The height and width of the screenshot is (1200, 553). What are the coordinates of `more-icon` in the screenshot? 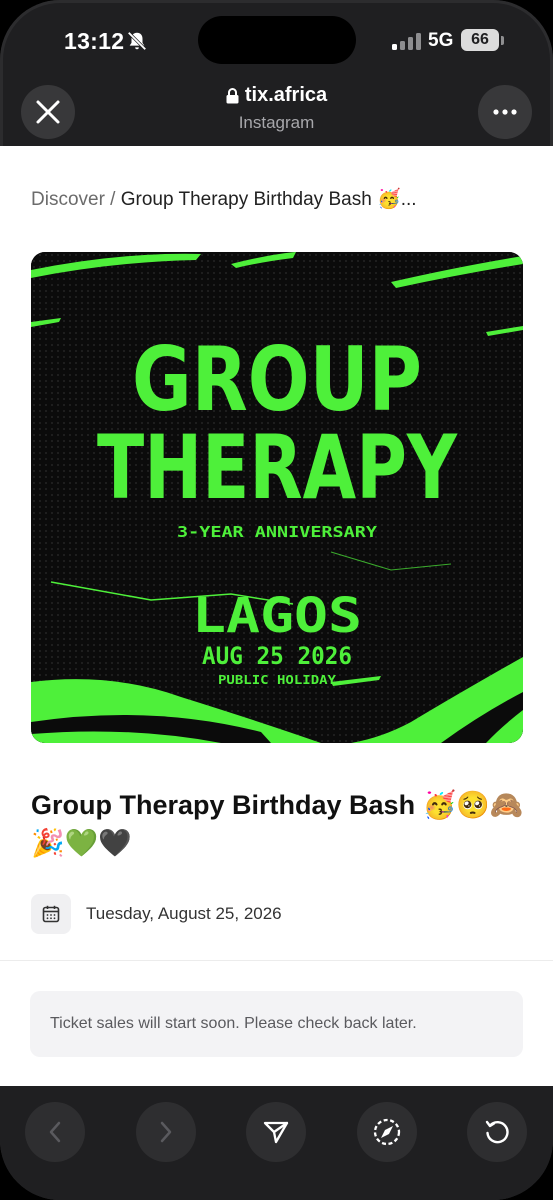 It's located at (505, 112).